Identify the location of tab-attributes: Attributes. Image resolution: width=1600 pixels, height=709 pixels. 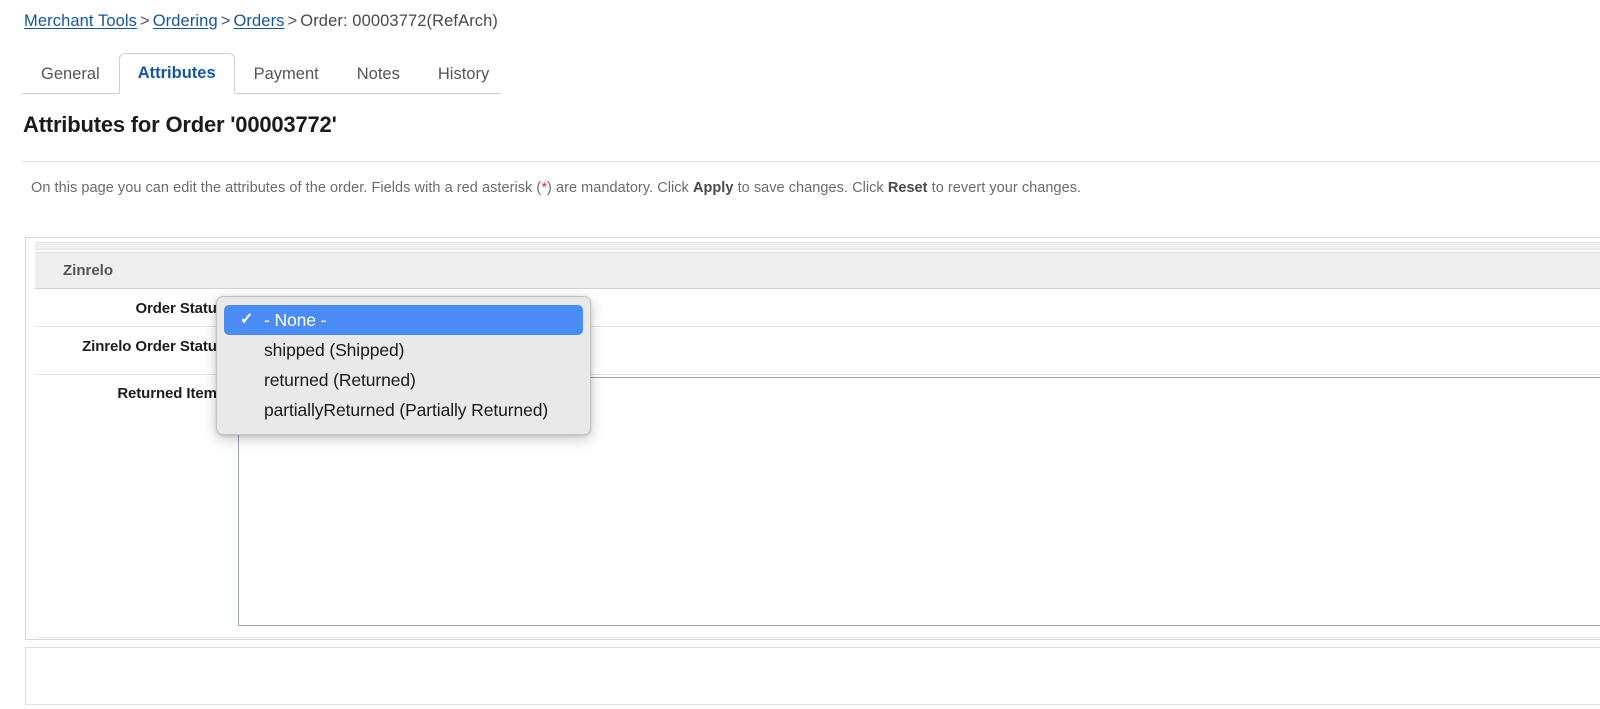
(176, 73).